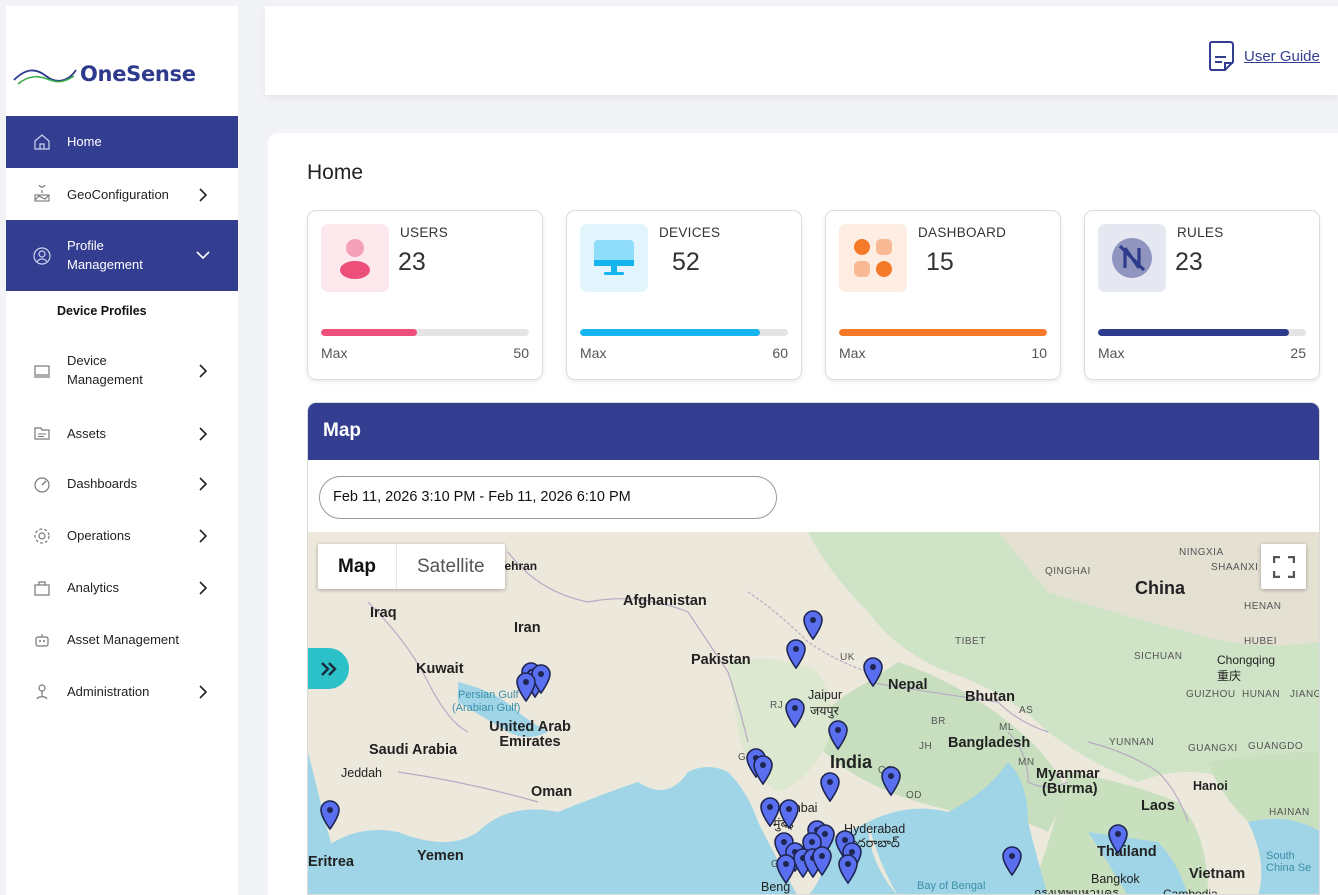  Describe the element at coordinates (357, 566) in the screenshot. I see `map-type-map-button: Map` at that location.